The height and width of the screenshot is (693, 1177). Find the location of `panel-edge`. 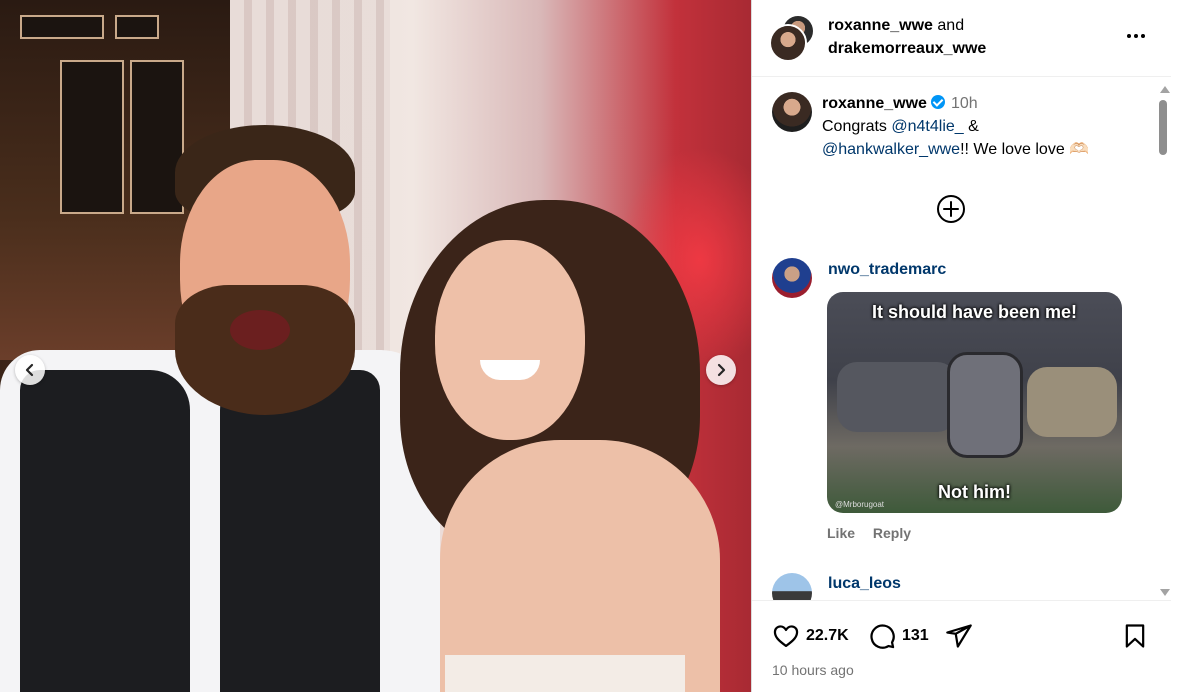

panel-edge is located at coordinates (1174, 346).